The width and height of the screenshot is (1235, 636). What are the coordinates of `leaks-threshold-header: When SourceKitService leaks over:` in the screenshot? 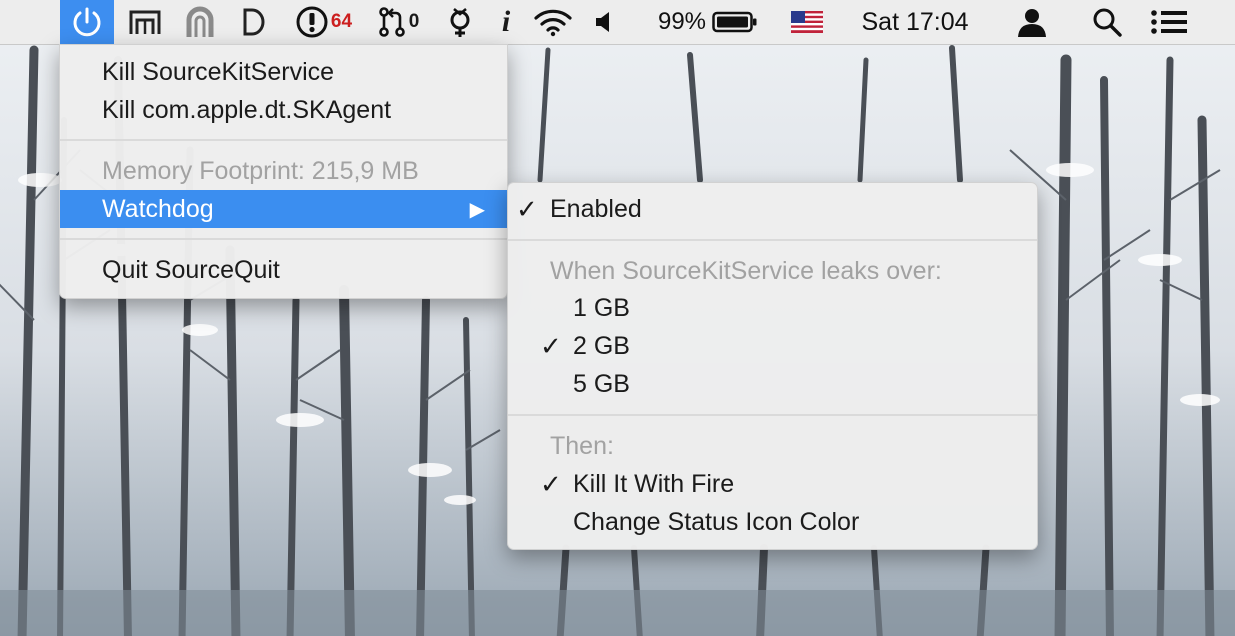 It's located at (772, 271).